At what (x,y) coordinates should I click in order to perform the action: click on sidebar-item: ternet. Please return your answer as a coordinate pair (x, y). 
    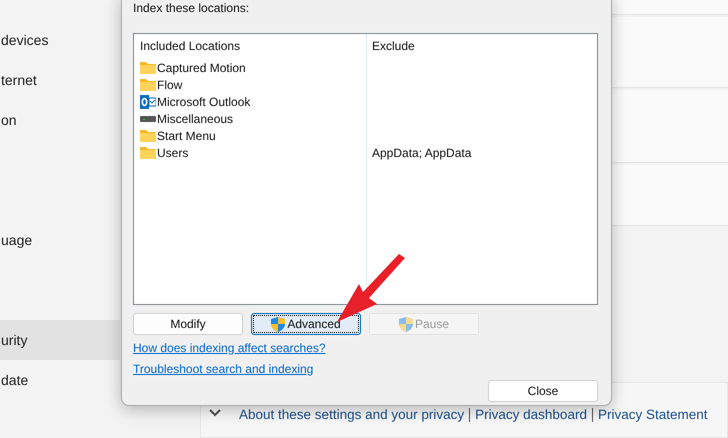
    Looking at the image, I should click on (60, 80).